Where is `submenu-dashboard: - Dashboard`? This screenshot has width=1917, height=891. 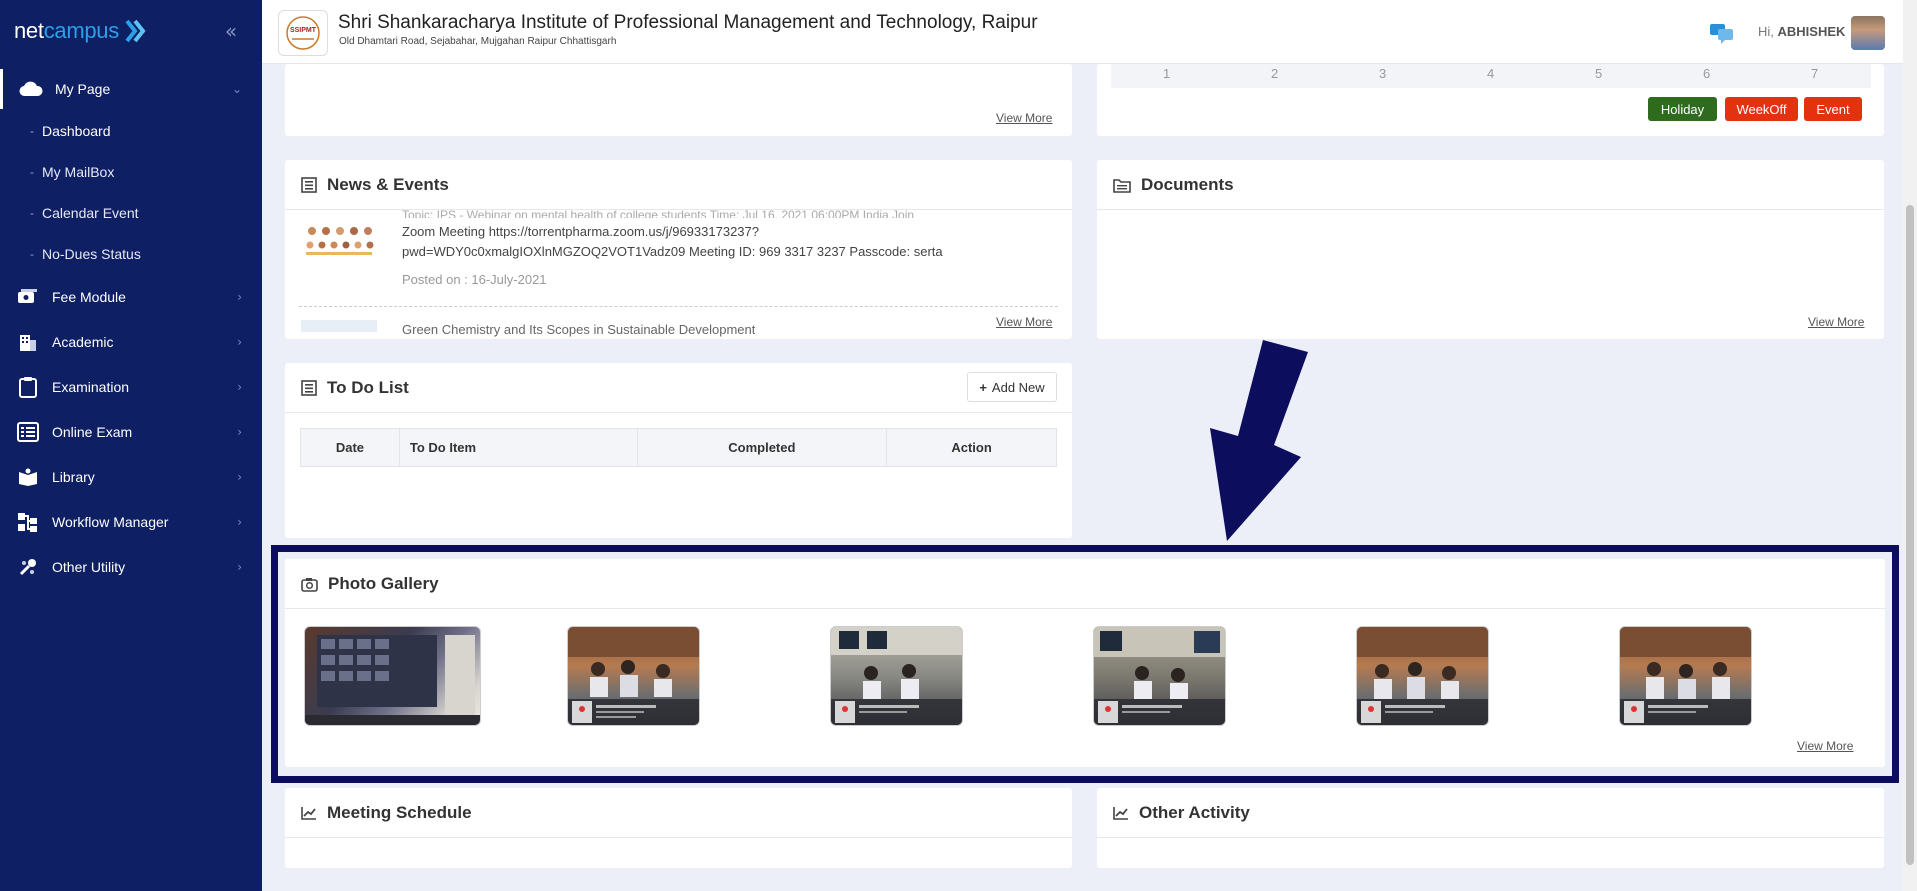
submenu-dashboard: - Dashboard is located at coordinates (70, 131).